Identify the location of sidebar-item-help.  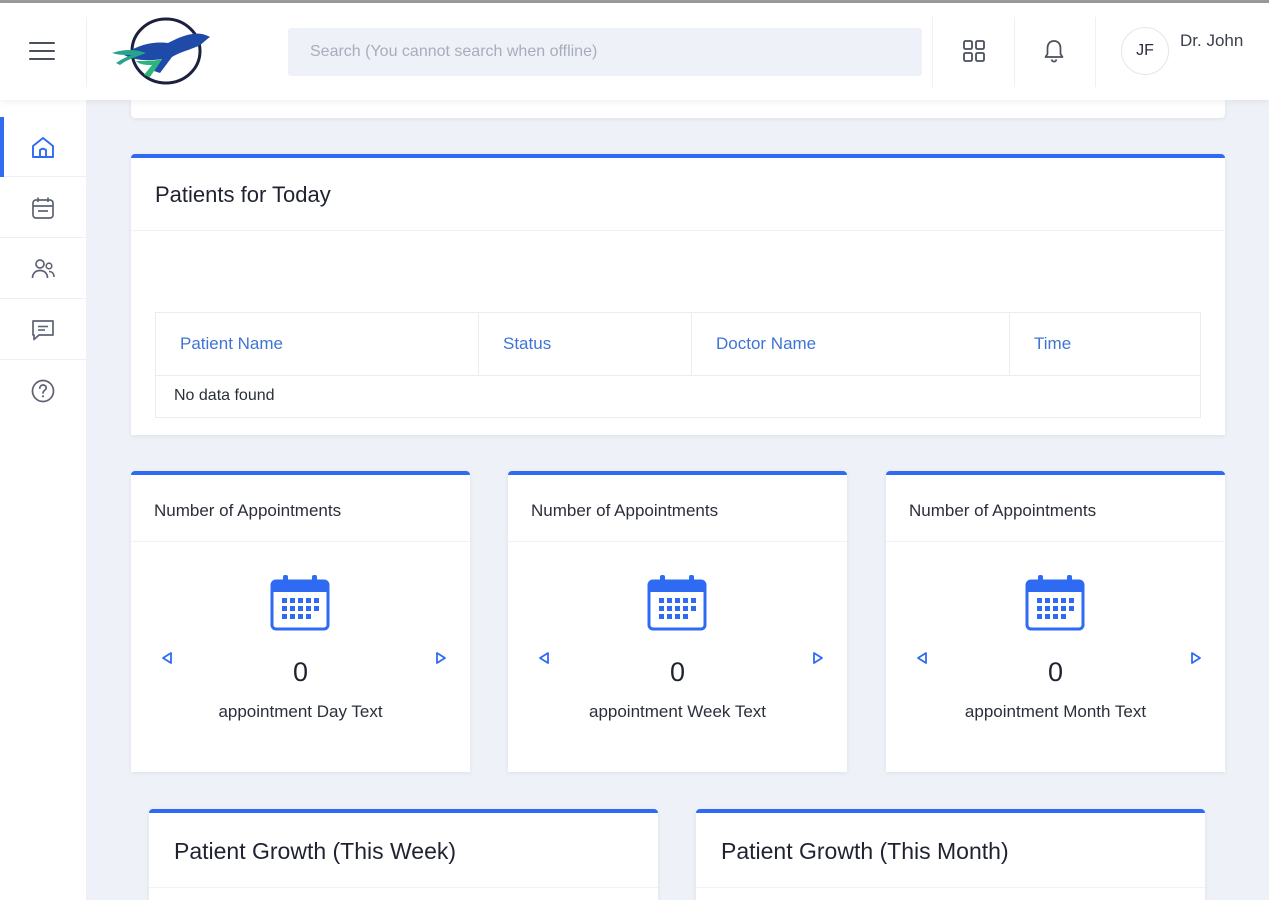
(43, 391).